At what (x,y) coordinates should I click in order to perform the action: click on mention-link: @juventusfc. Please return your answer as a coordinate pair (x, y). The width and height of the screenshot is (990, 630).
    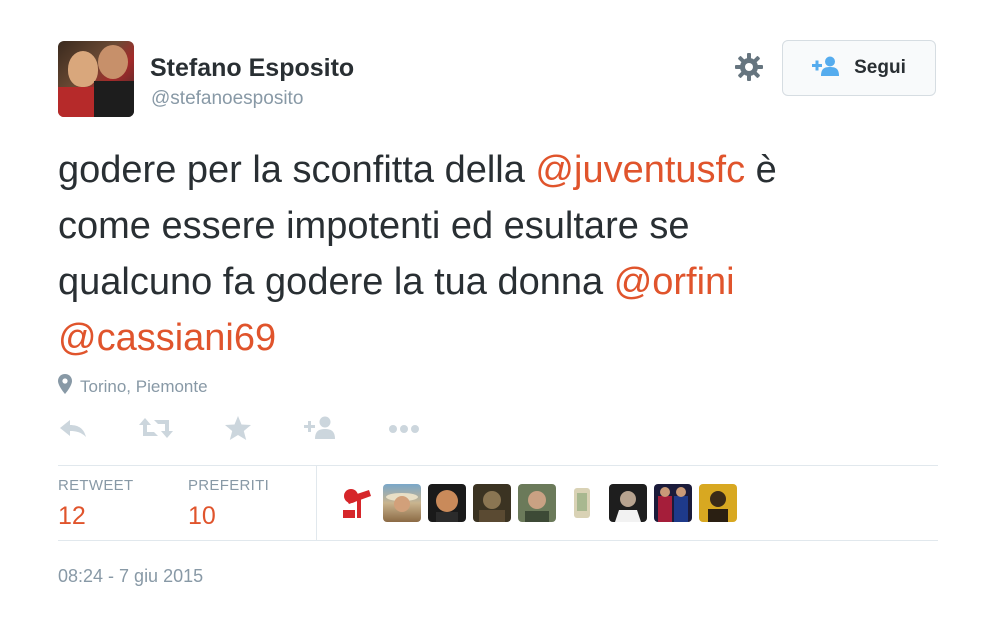
    Looking at the image, I should click on (640, 170).